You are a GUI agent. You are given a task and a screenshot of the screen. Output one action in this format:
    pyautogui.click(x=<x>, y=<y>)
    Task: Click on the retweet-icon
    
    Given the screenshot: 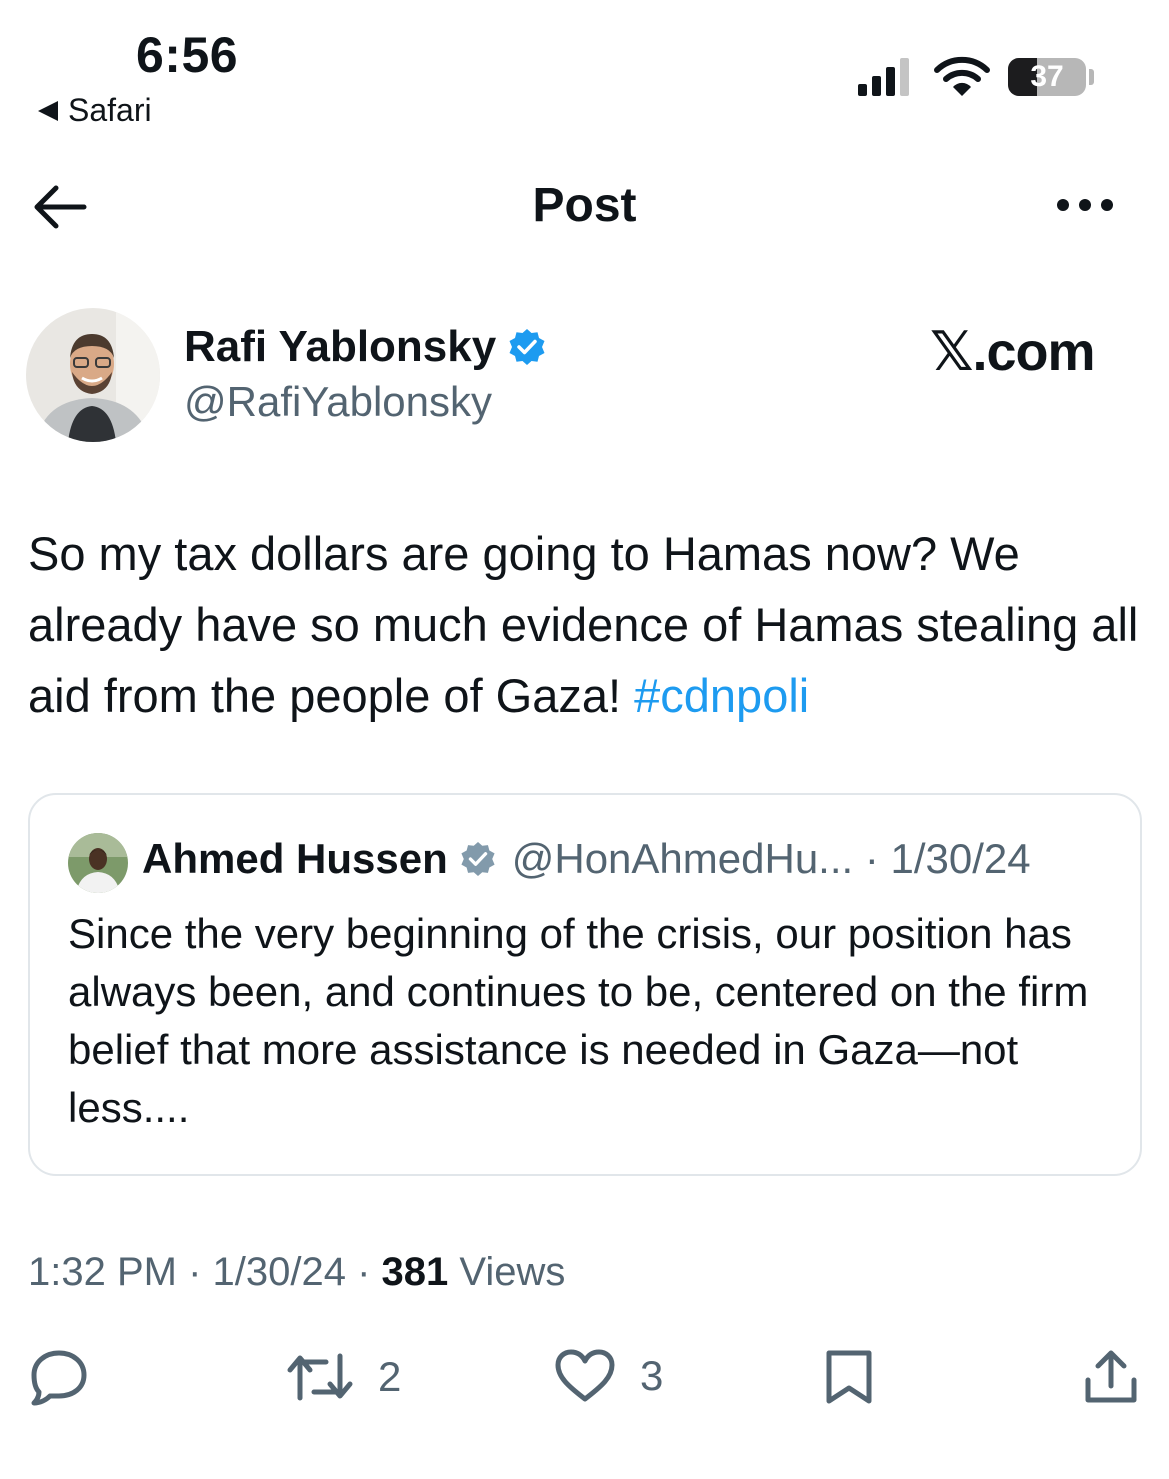 What is the action you would take?
    pyautogui.click(x=320, y=1377)
    